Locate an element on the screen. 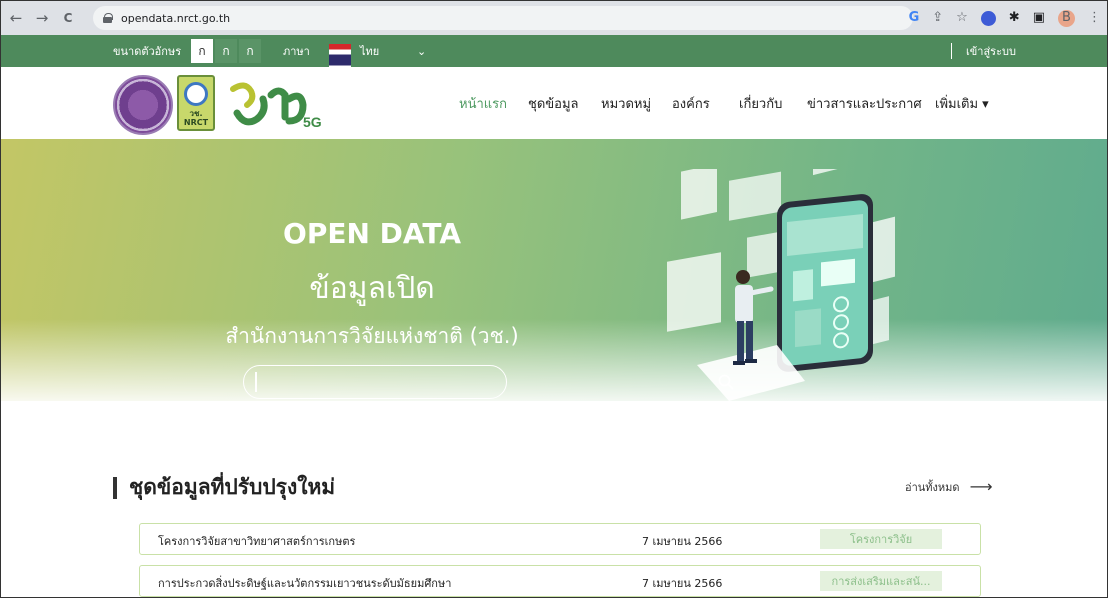  browser-toolbar: ← → C opendata.nrct.go.th G ⇪ ☆ ✱ ▣ B ⋮ is located at coordinates (554, 18).